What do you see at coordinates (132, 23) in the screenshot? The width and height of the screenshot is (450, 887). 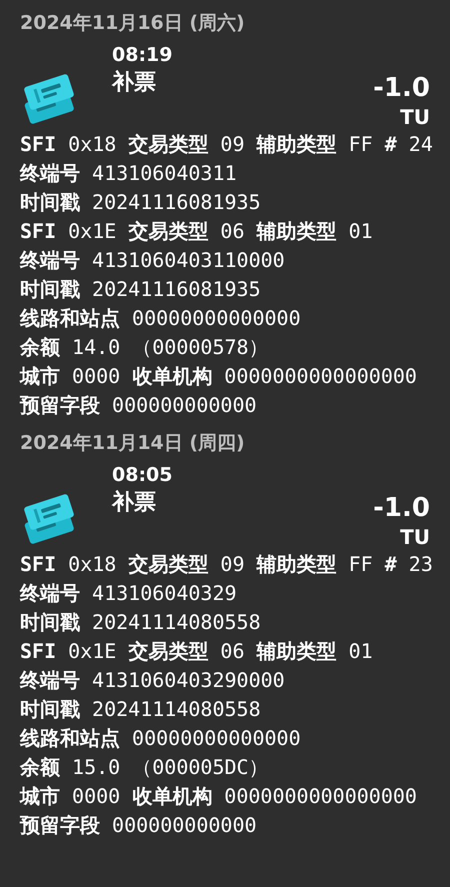 I see `date-header: 2024年11月16日 (周六)` at bounding box center [132, 23].